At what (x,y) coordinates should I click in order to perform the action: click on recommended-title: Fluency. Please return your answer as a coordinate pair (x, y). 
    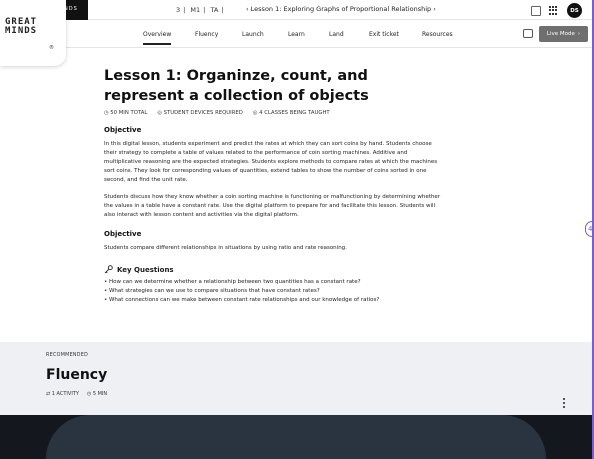
    Looking at the image, I should click on (76, 375).